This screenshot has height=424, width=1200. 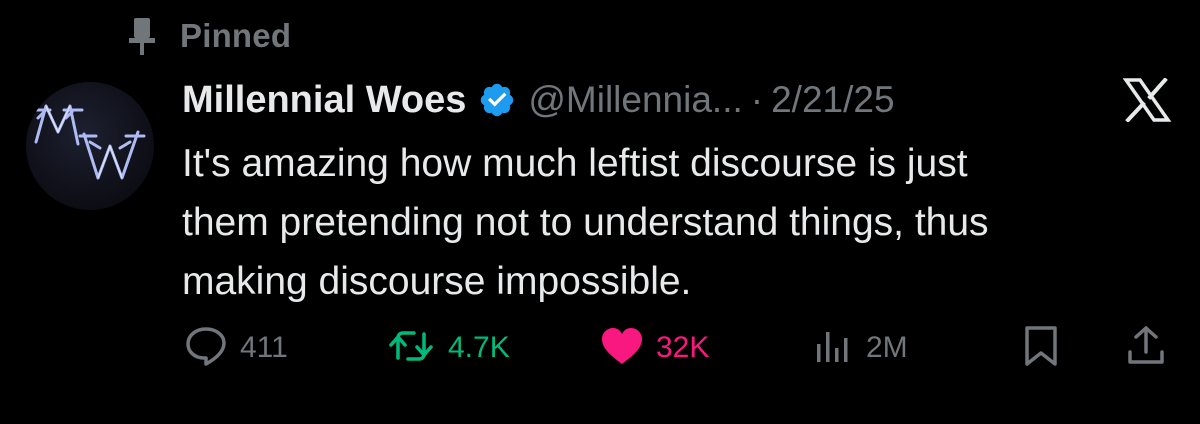 I want to click on retweet-icon, so click(x=411, y=348).